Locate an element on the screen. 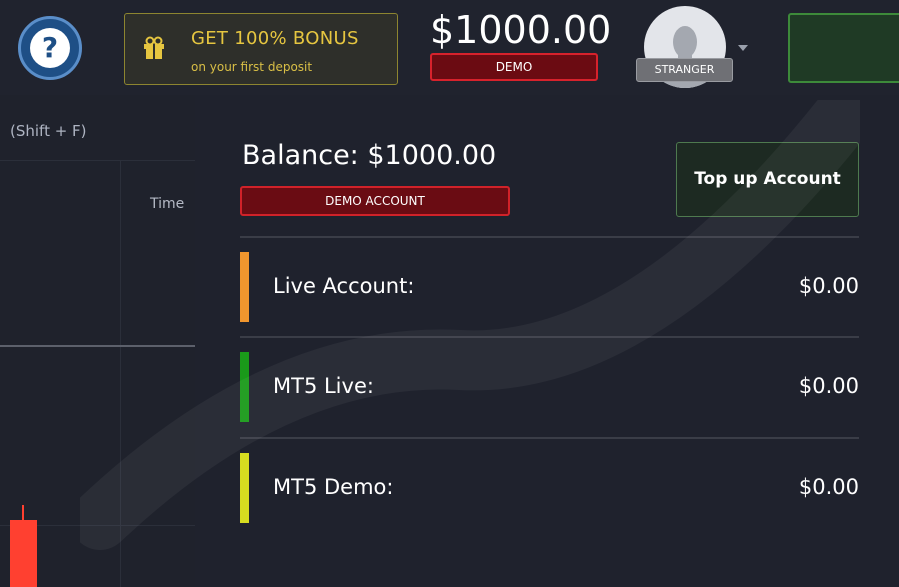 The image size is (899, 587). panel-balance: Balance: $1000.00 is located at coordinates (369, 155).